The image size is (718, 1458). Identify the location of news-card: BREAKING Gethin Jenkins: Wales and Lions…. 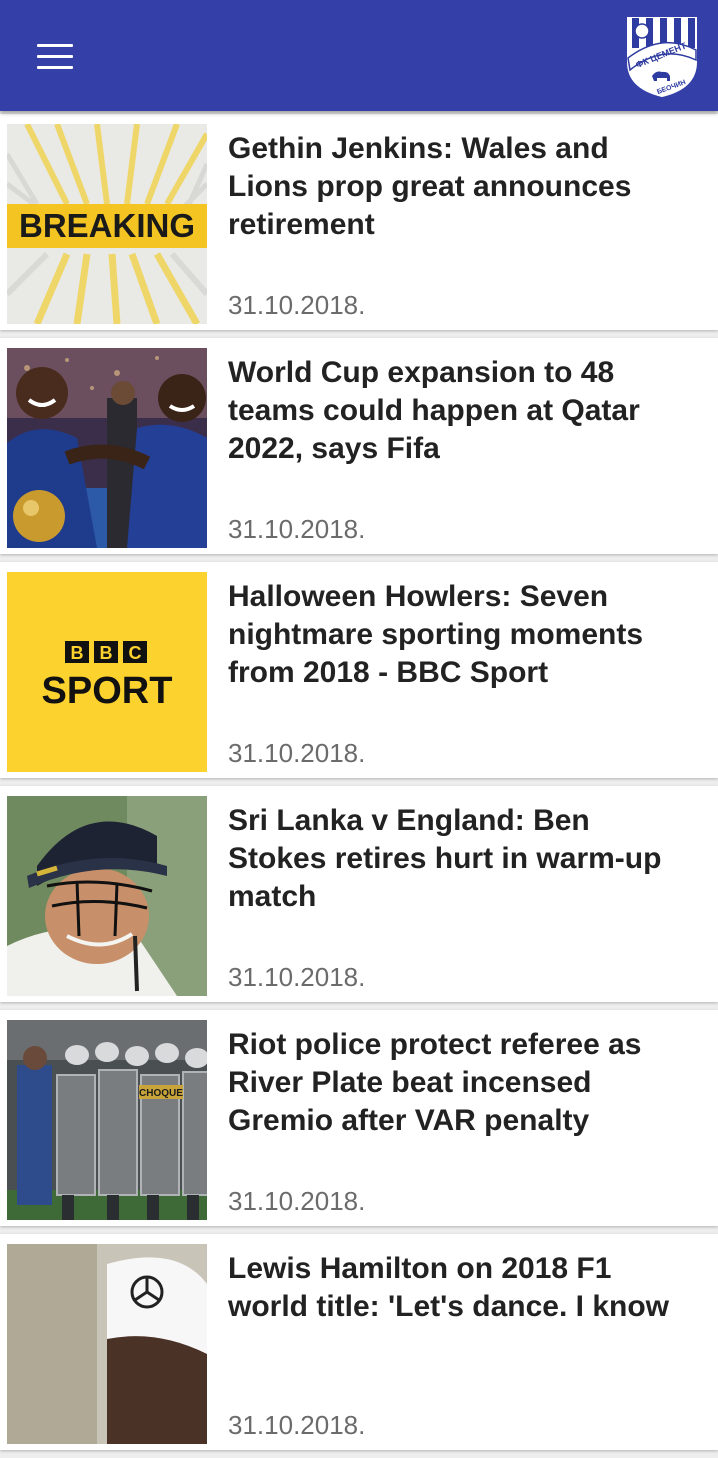
(359, 222).